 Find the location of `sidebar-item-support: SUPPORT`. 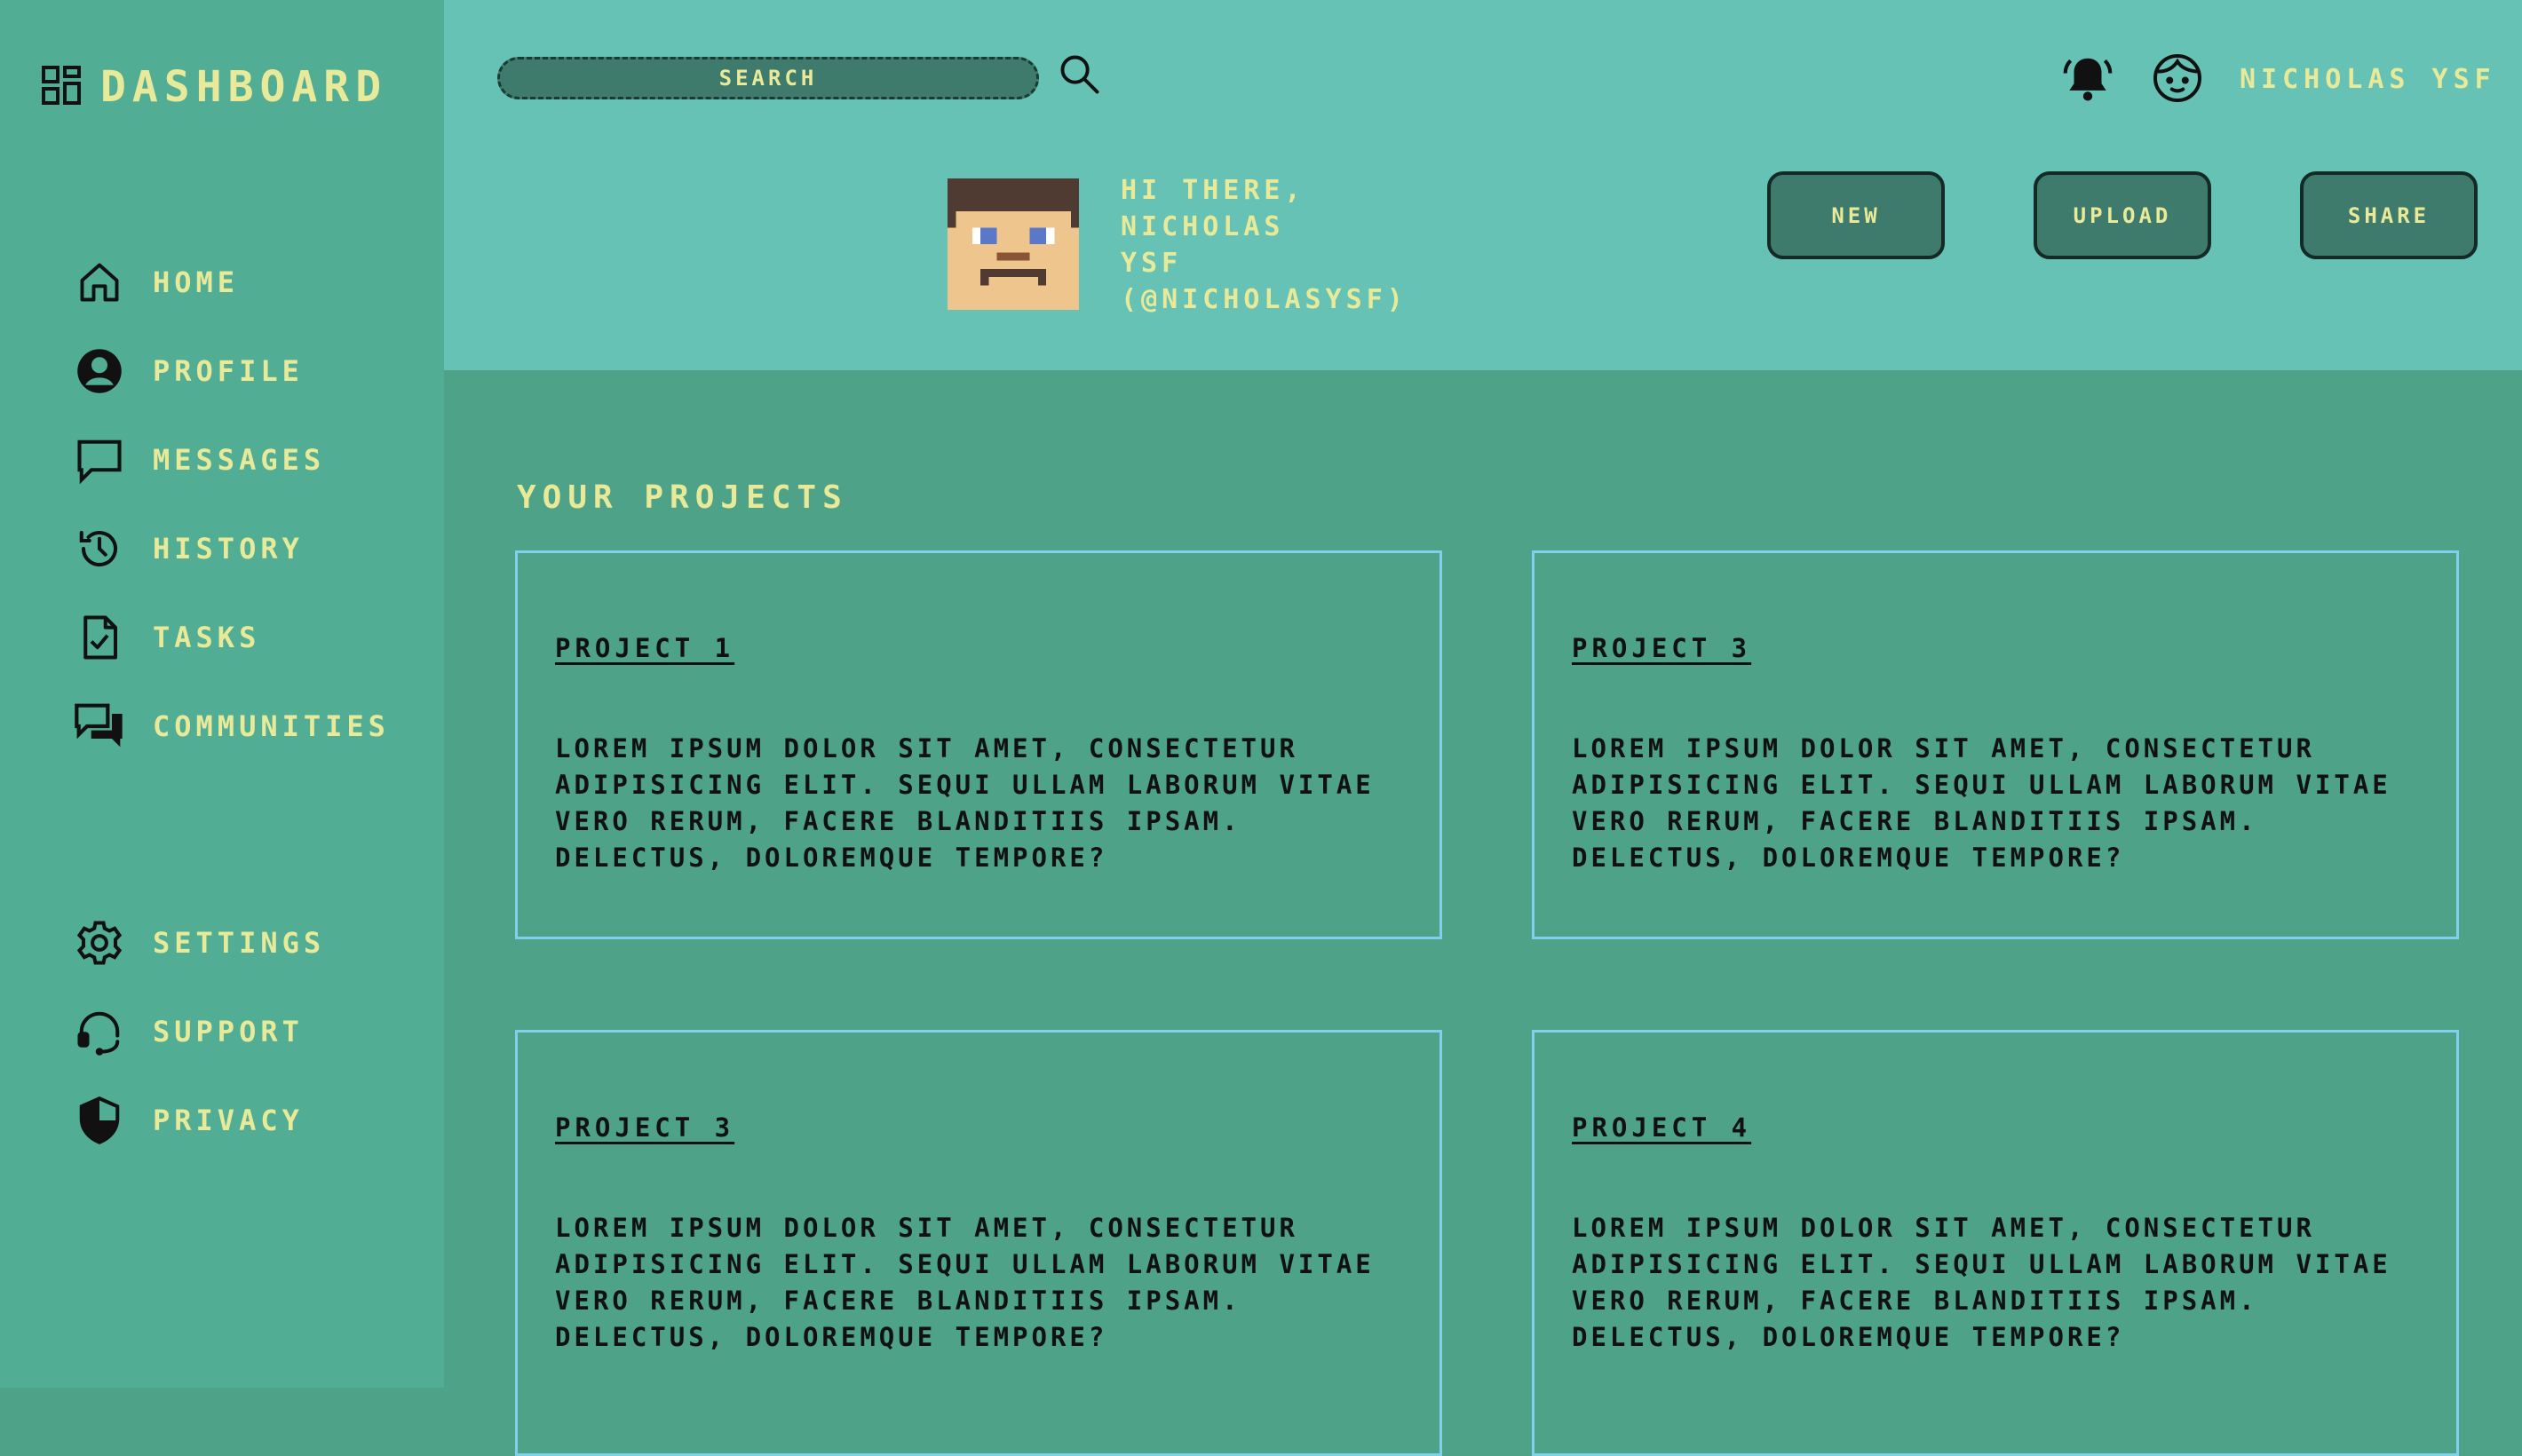

sidebar-item-support: SUPPORT is located at coordinates (199, 1031).